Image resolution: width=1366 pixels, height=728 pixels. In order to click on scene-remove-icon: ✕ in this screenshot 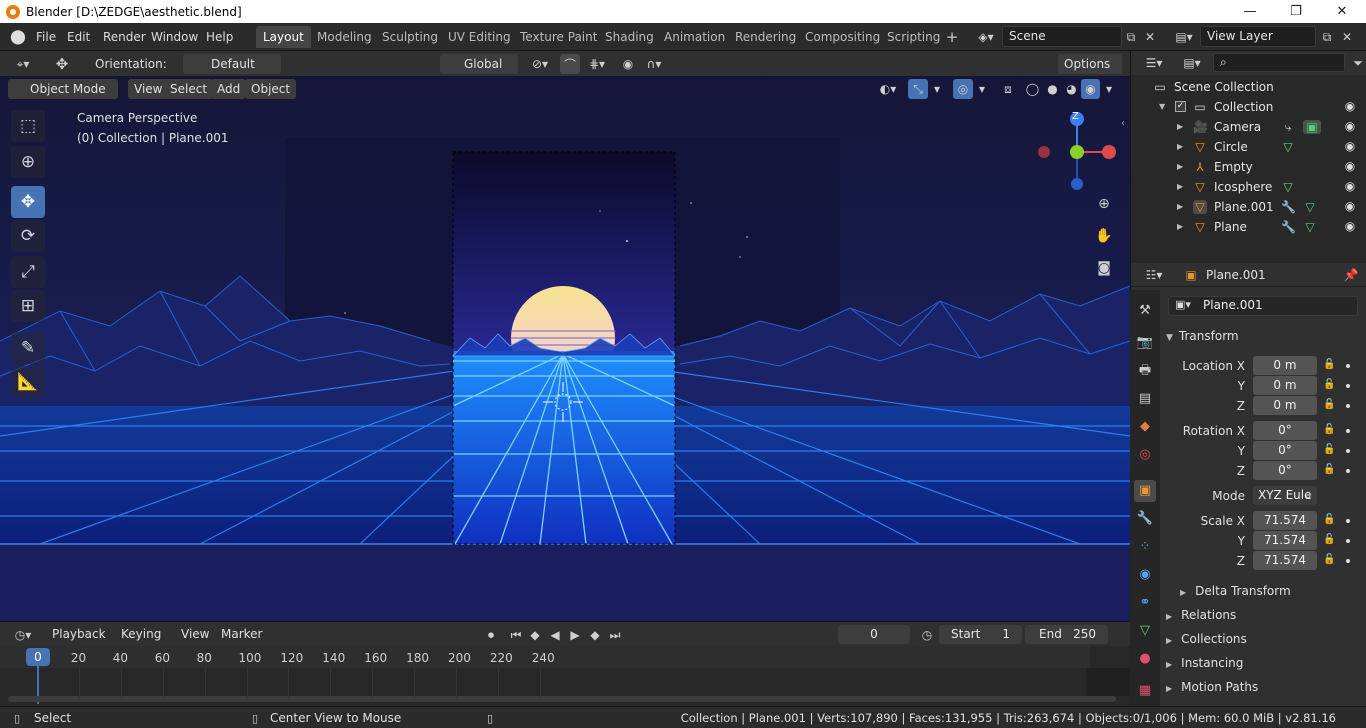, I will do `click(1150, 37)`.